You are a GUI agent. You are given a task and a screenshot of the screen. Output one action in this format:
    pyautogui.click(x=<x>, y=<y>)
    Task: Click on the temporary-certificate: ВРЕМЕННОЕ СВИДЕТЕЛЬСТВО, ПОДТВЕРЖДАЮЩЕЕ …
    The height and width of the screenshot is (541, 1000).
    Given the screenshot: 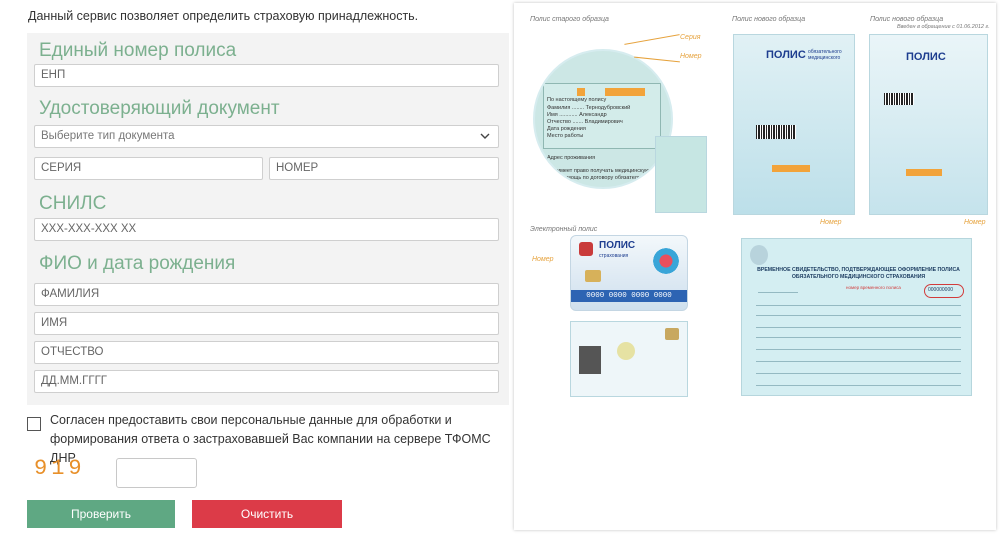 What is the action you would take?
    pyautogui.click(x=856, y=317)
    